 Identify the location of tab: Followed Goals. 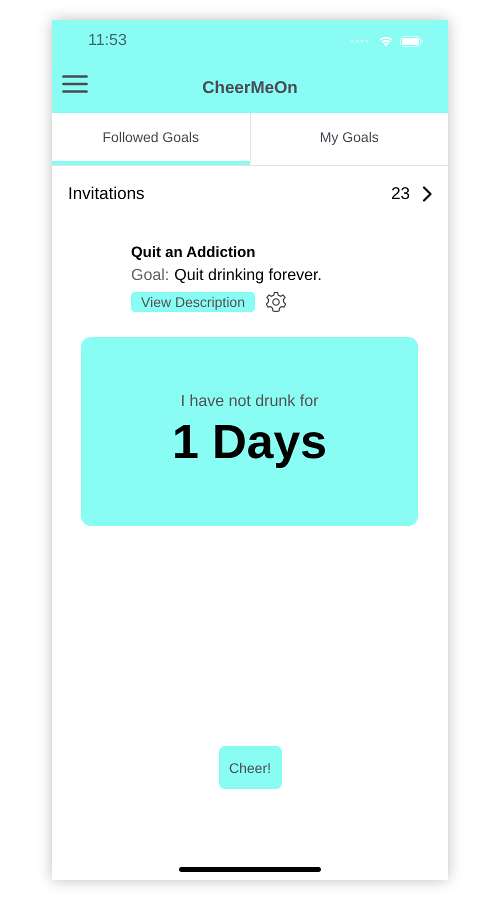
(151, 139).